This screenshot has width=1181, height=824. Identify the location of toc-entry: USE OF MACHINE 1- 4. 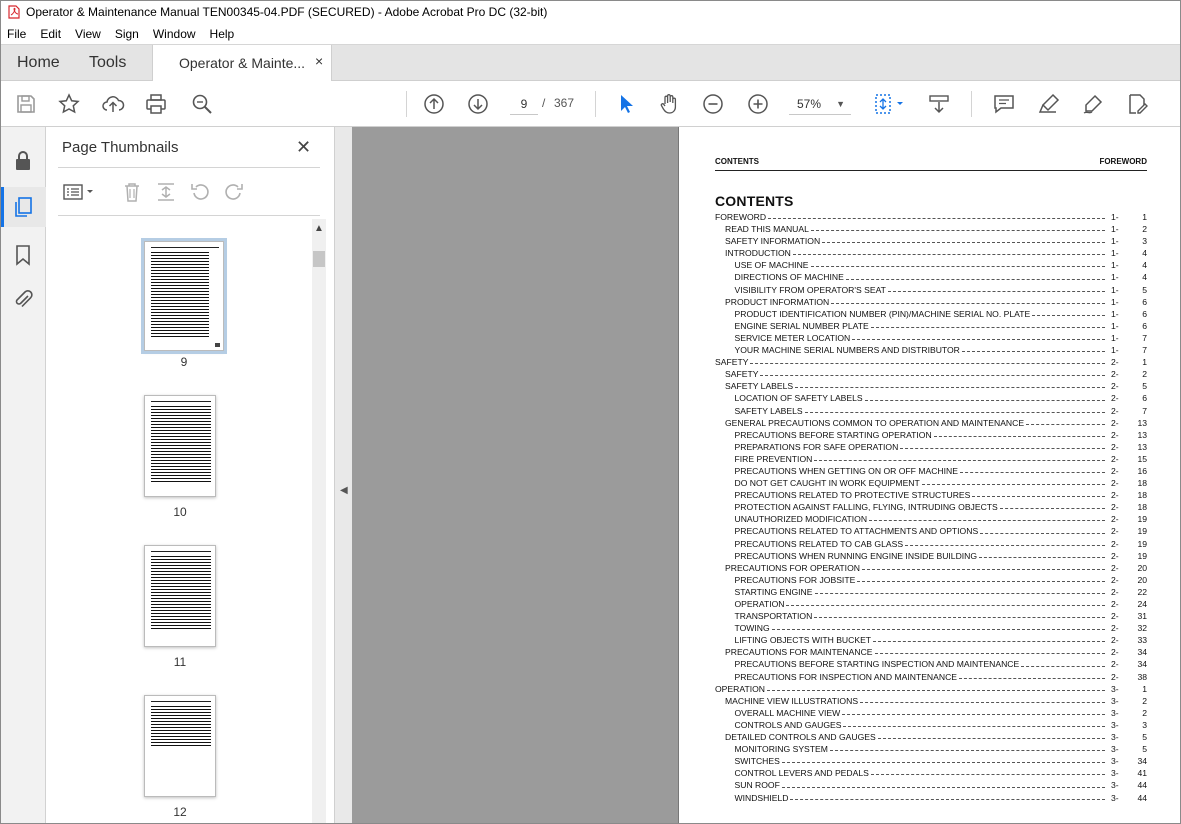
(931, 265).